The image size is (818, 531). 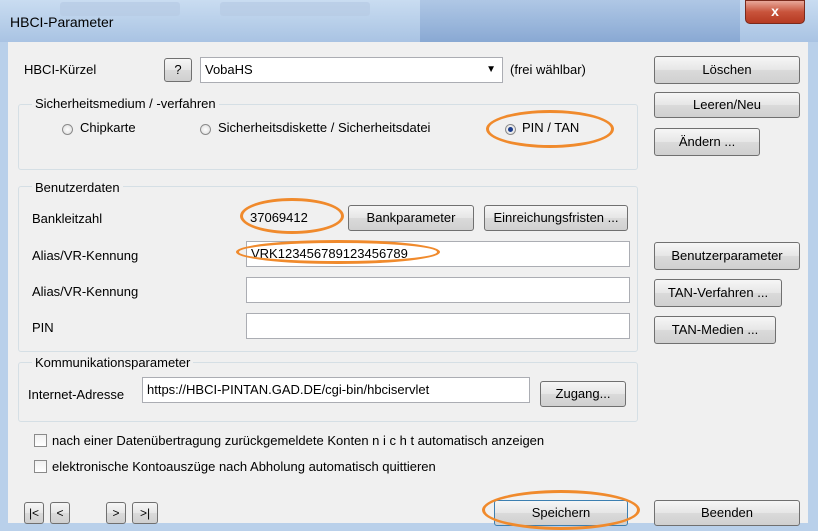 What do you see at coordinates (409, 21) in the screenshot?
I see `title-bar` at bounding box center [409, 21].